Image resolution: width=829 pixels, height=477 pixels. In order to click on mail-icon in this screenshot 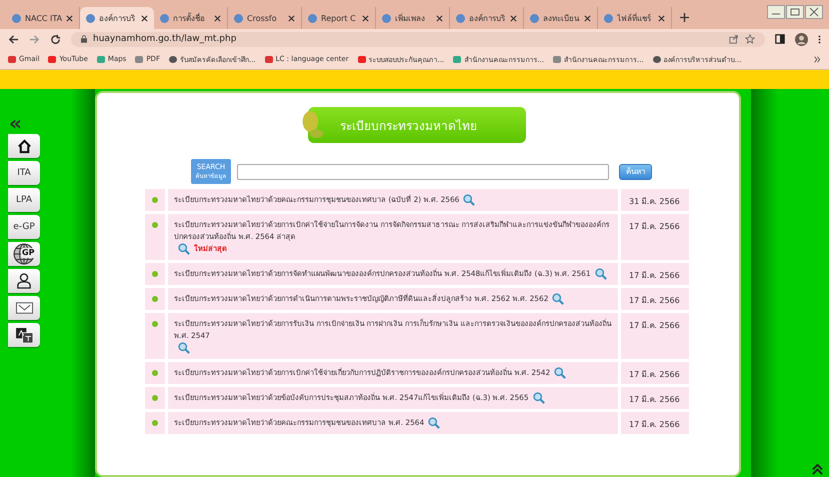, I will do `click(24, 308)`.